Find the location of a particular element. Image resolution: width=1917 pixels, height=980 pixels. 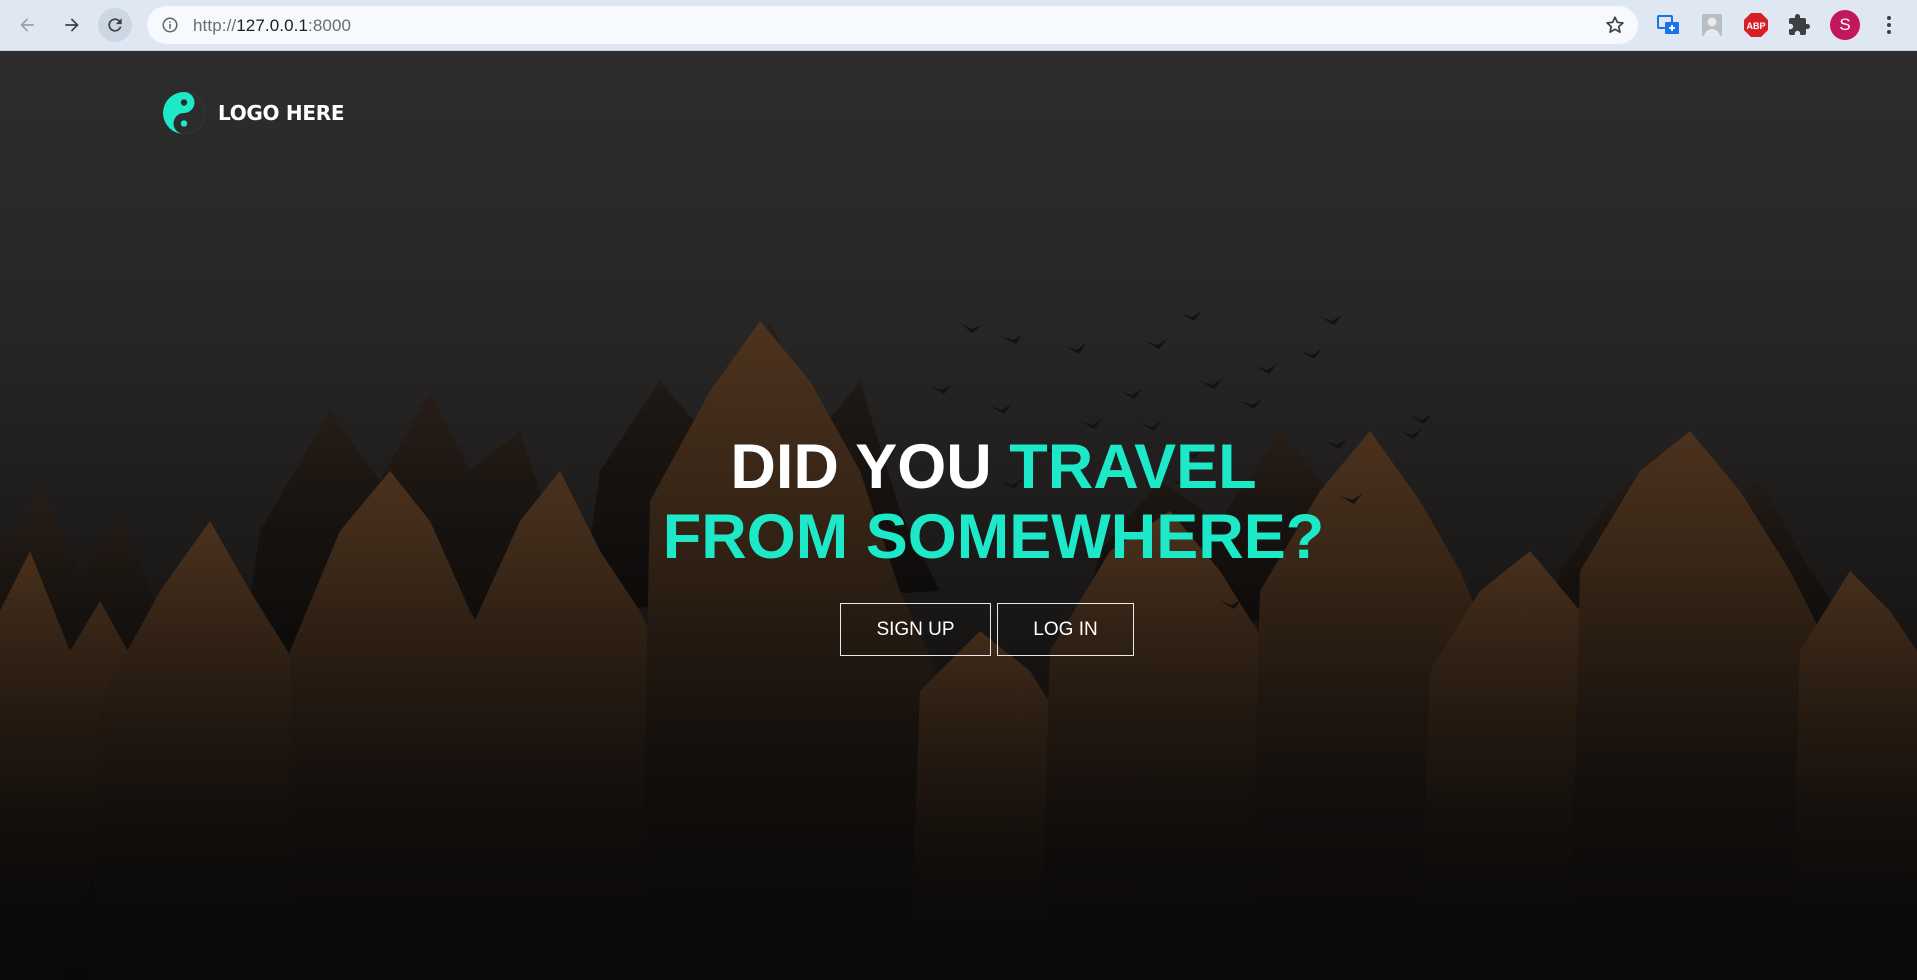

translate-extension is located at coordinates (1669, 25).